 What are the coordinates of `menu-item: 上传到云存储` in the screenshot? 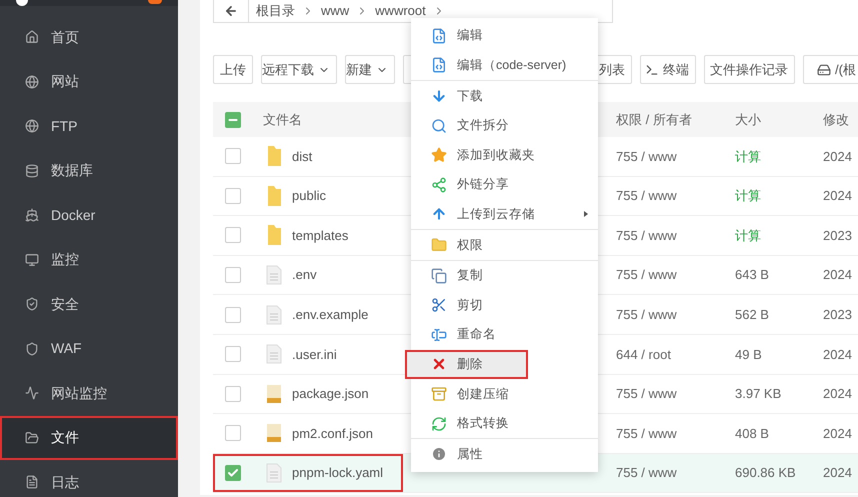 It's located at (504, 215).